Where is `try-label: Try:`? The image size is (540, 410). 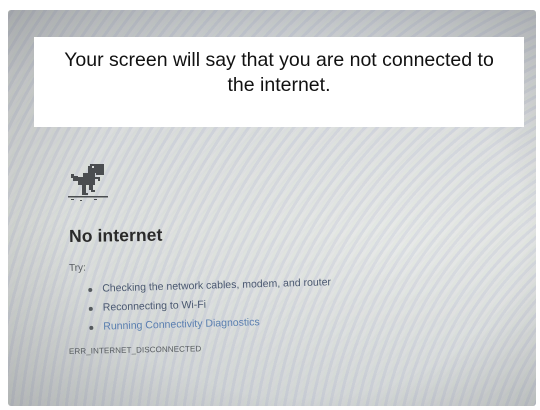
try-label: Try: is located at coordinates (77, 268).